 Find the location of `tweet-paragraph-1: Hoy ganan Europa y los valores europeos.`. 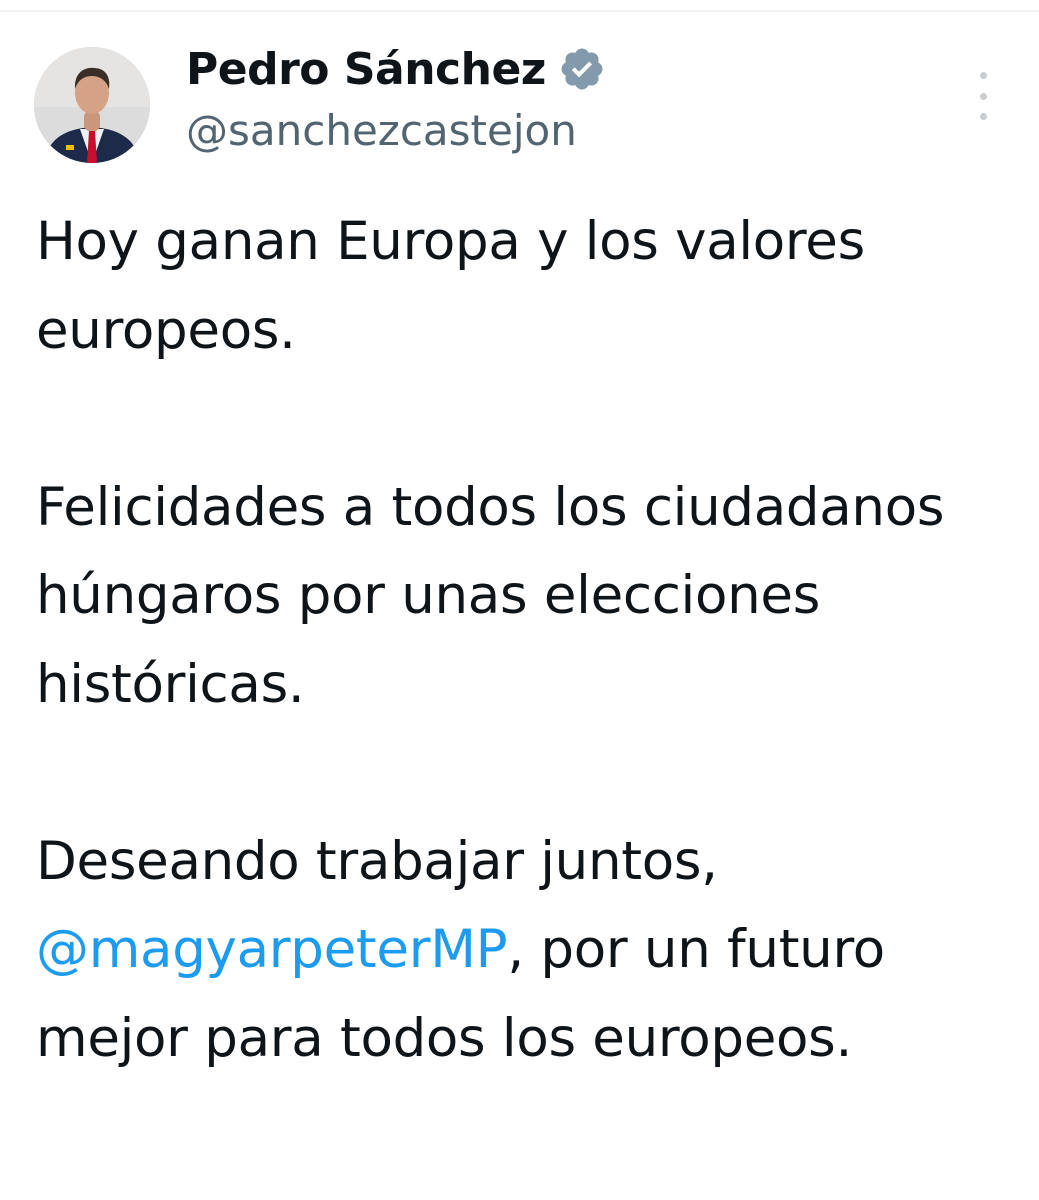

tweet-paragraph-1: Hoy ganan Europa y los valores europeos. is located at coordinates (450, 286).